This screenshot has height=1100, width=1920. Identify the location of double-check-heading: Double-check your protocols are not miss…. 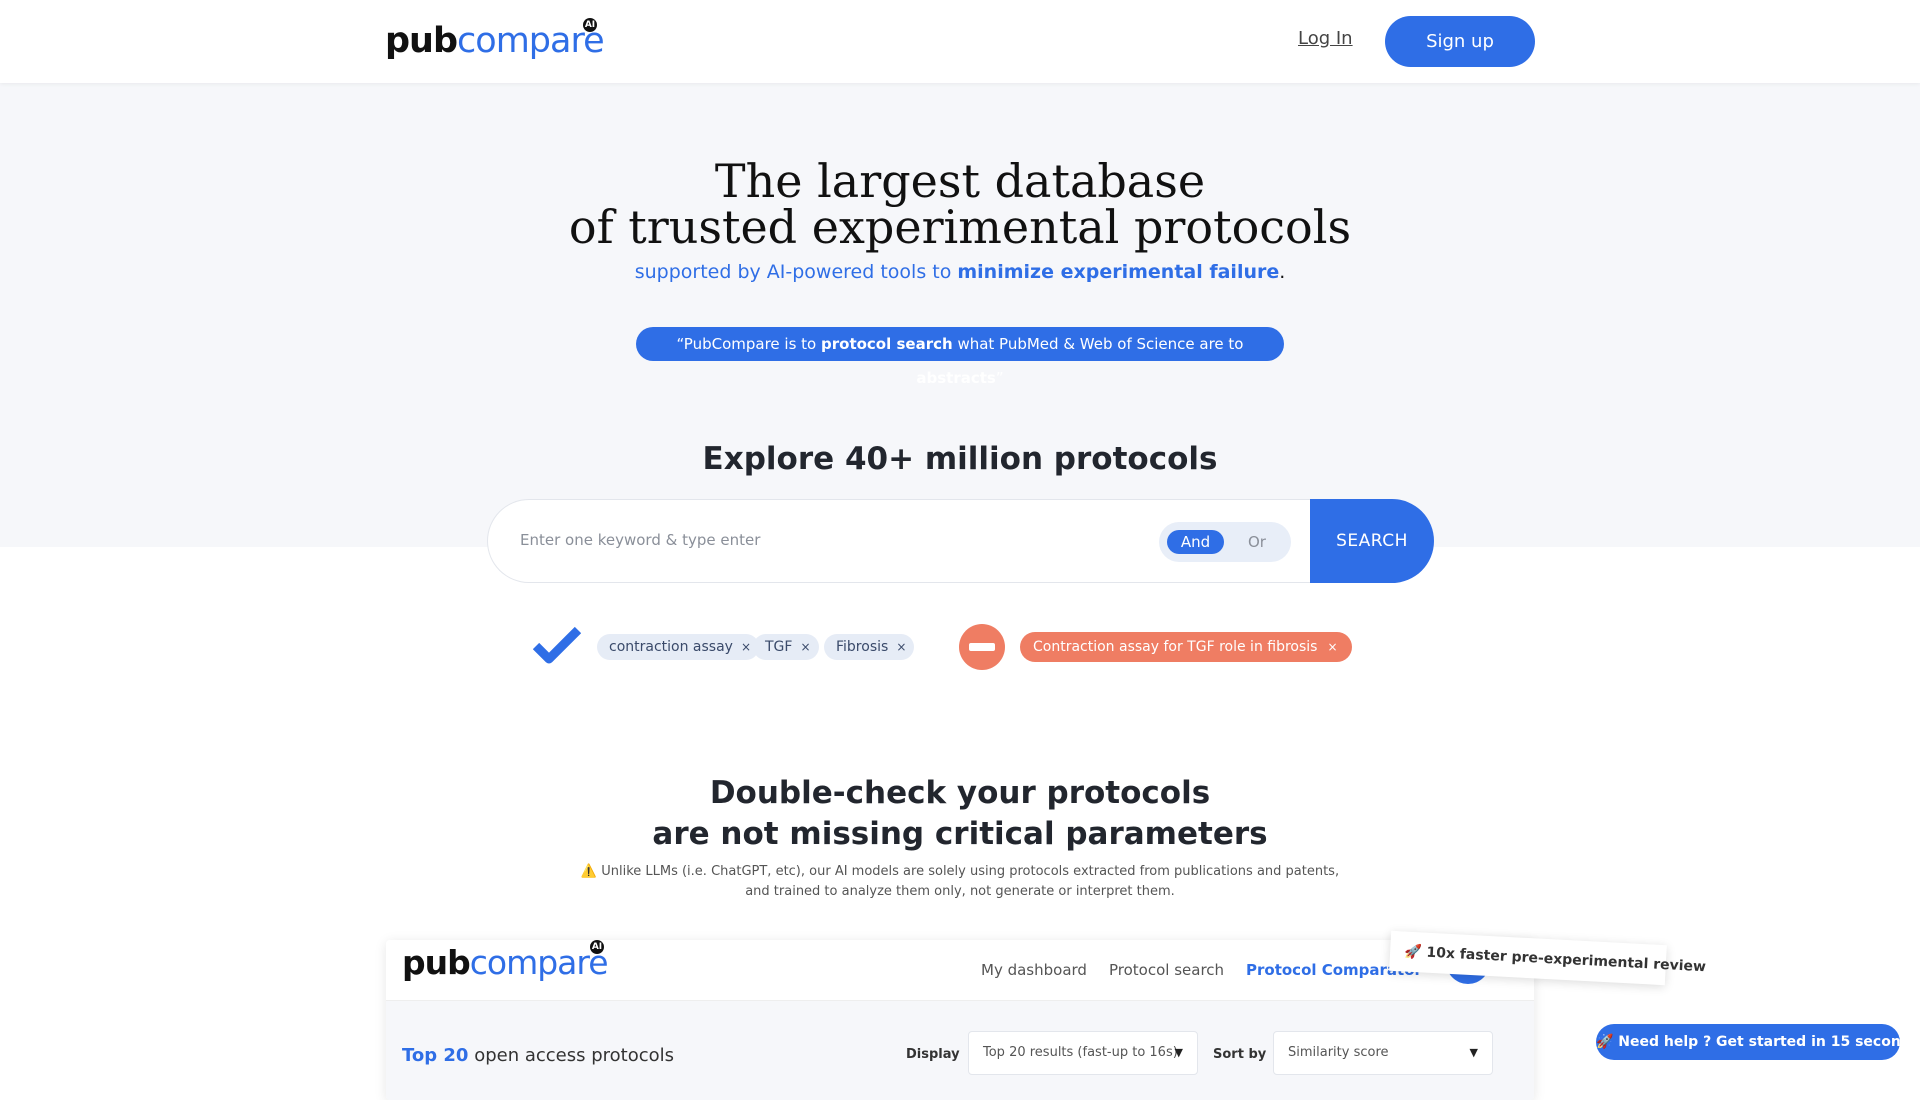
(960, 814).